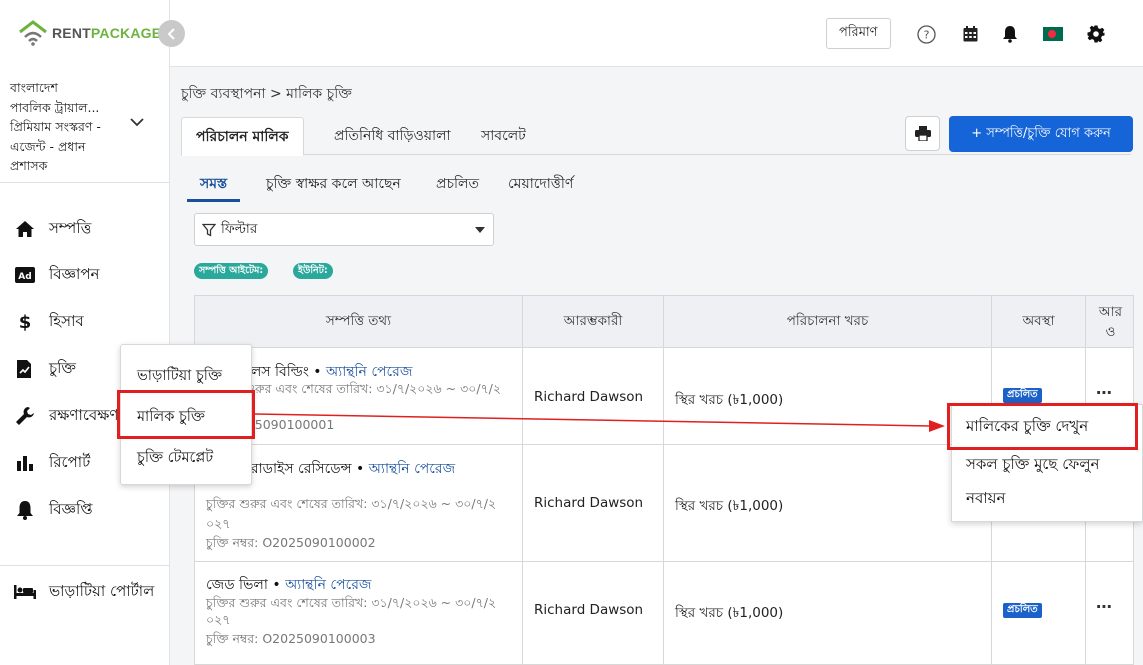 The height and width of the screenshot is (665, 1143). I want to click on annotation-arrow, so click(599, 422).